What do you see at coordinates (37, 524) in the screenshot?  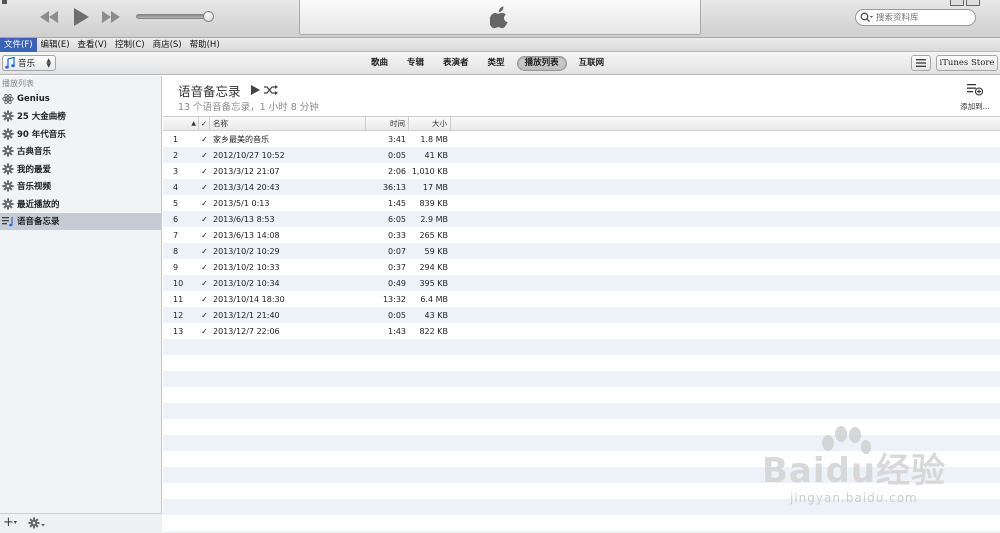 I see `settings-gear-button` at bounding box center [37, 524].